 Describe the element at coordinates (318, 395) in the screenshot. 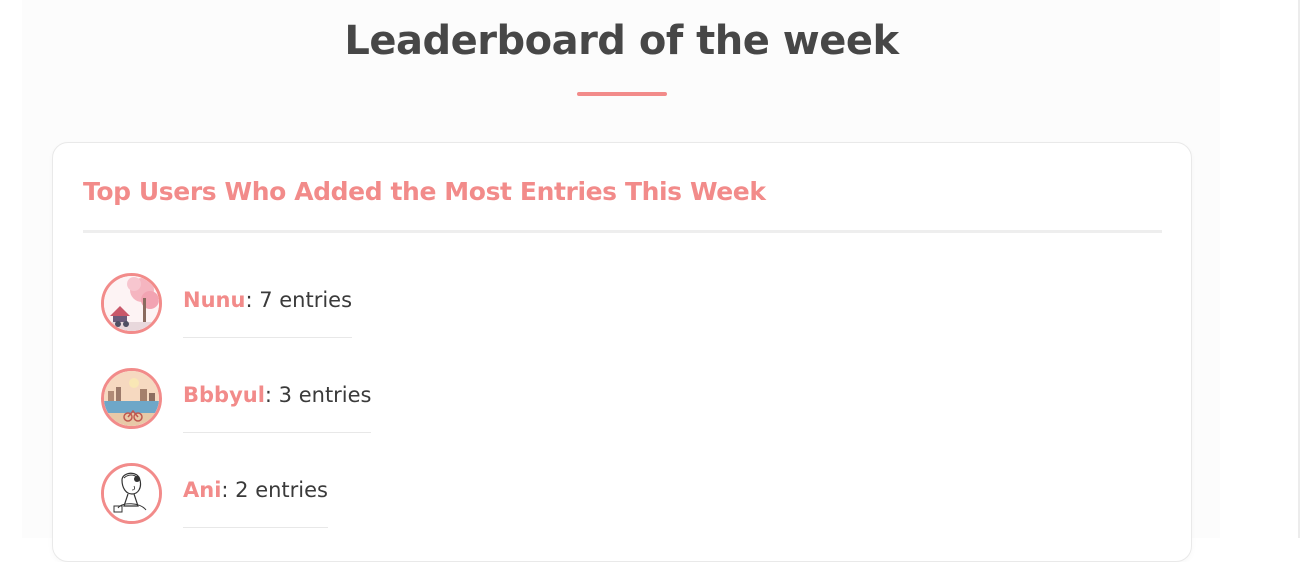

I see `entry-count: : 3 entries` at that location.